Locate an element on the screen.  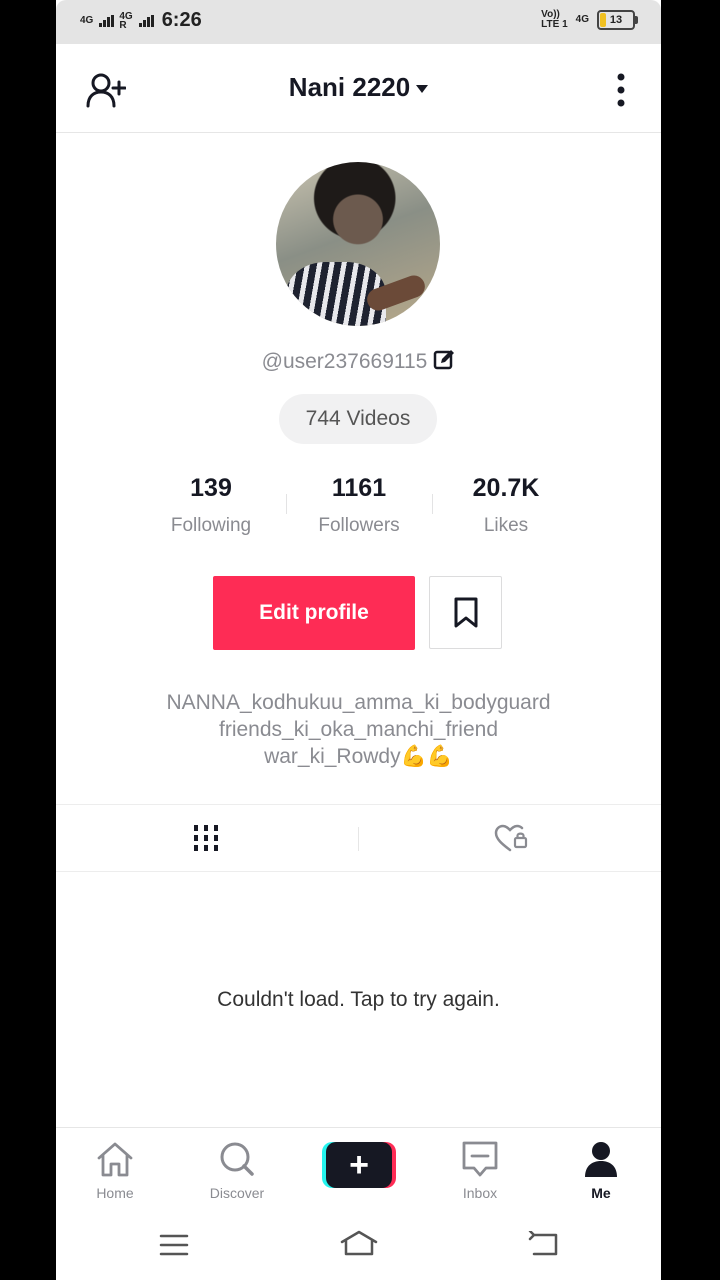
battery-icon: 13 is located at coordinates (617, 20).